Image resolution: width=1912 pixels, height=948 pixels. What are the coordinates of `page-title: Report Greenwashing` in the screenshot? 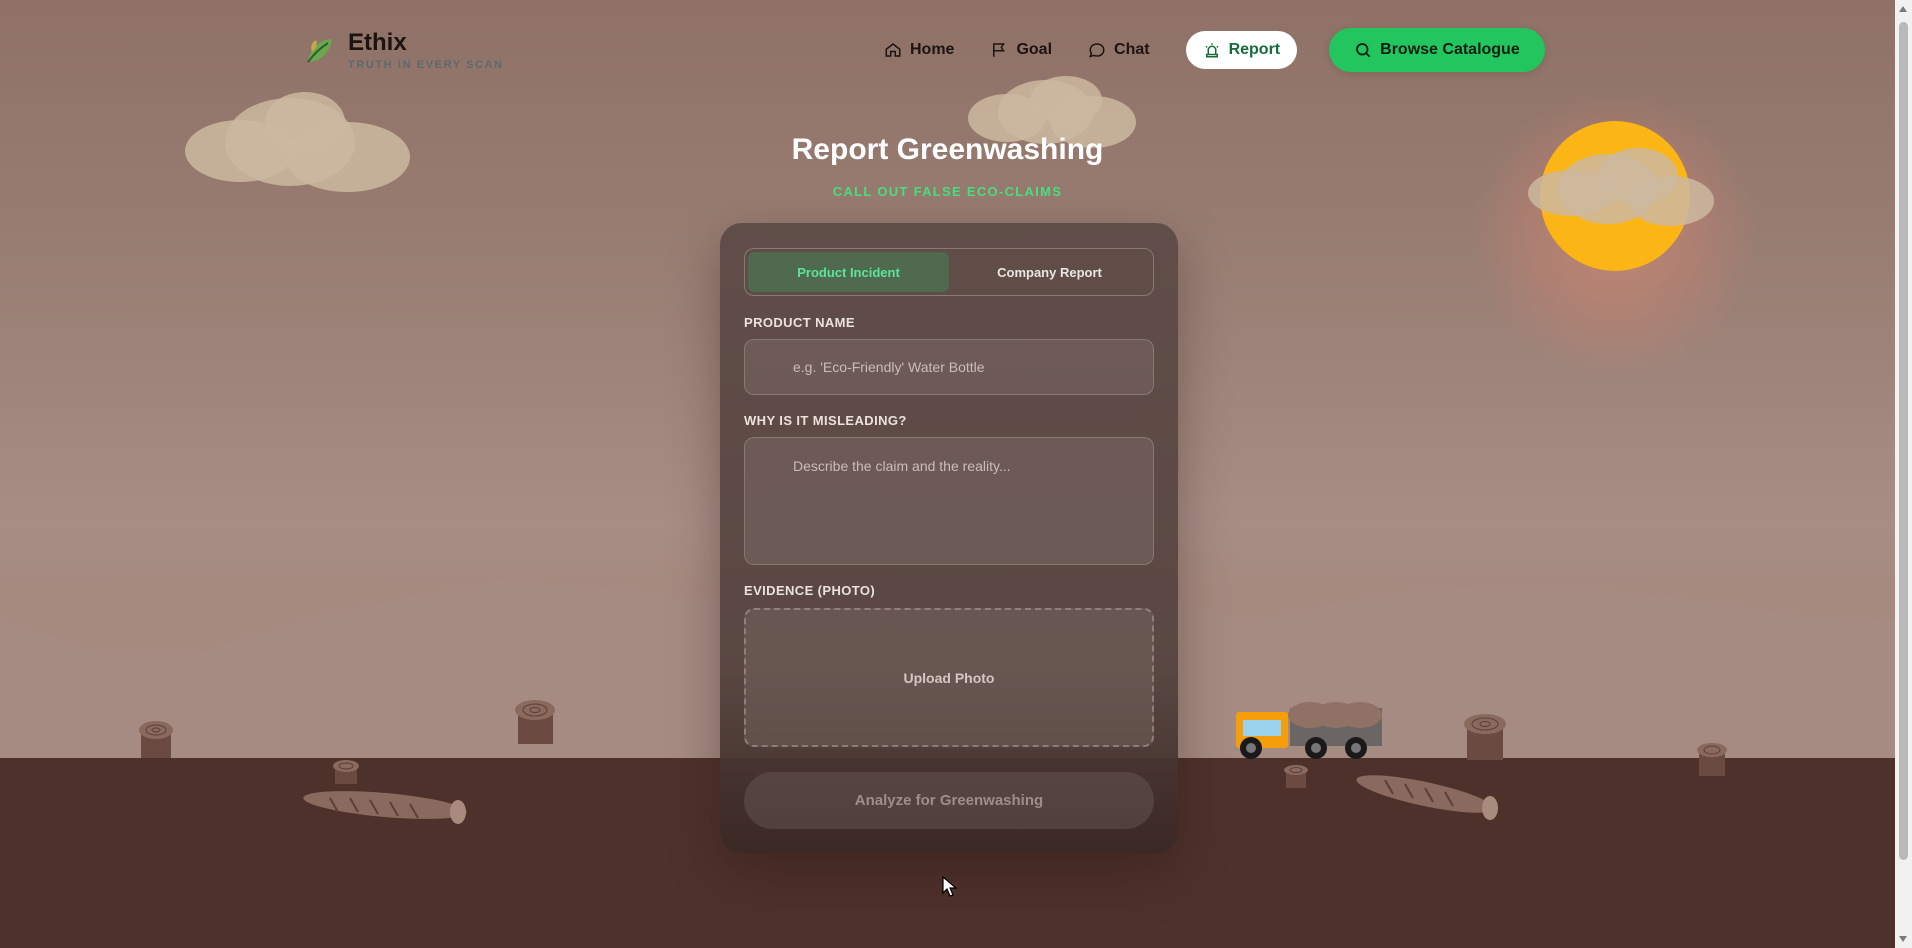 It's located at (947, 149).